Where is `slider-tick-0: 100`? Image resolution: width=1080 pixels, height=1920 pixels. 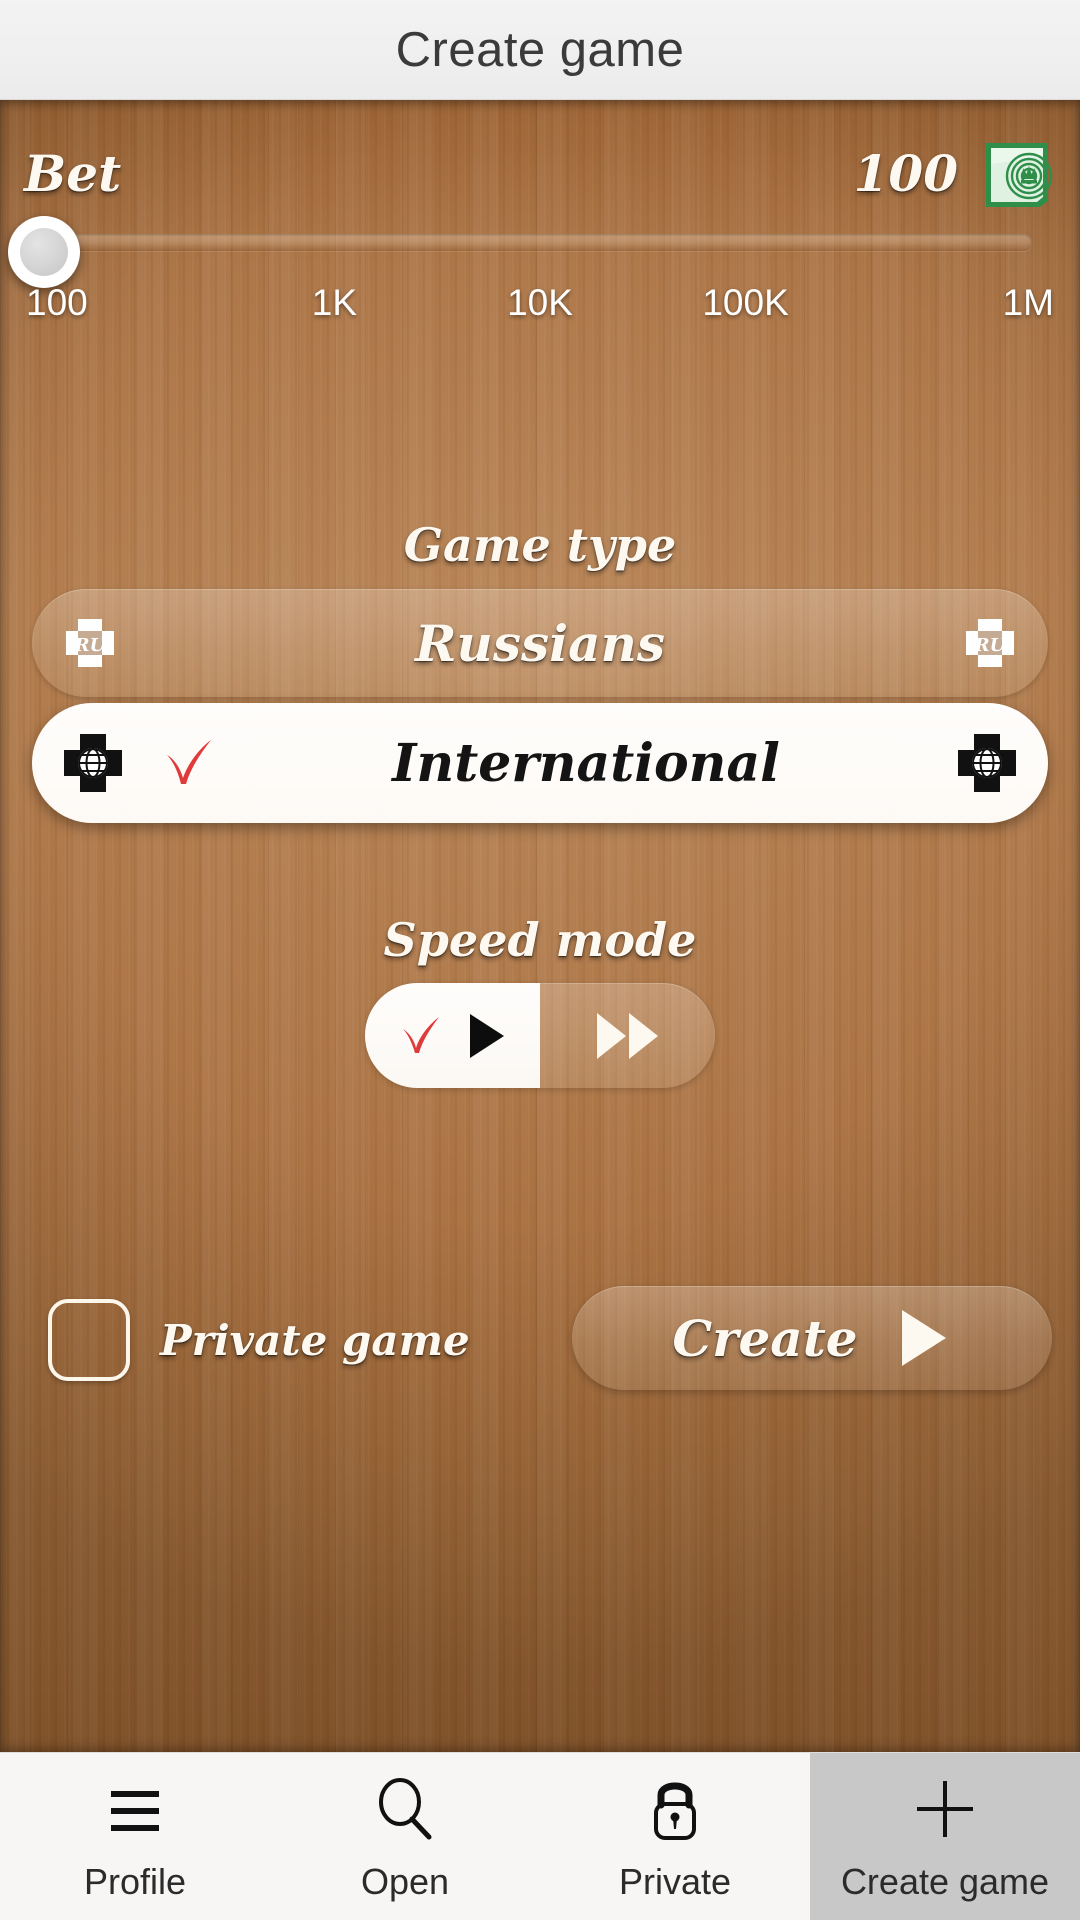 slider-tick-0: 100 is located at coordinates (57, 302).